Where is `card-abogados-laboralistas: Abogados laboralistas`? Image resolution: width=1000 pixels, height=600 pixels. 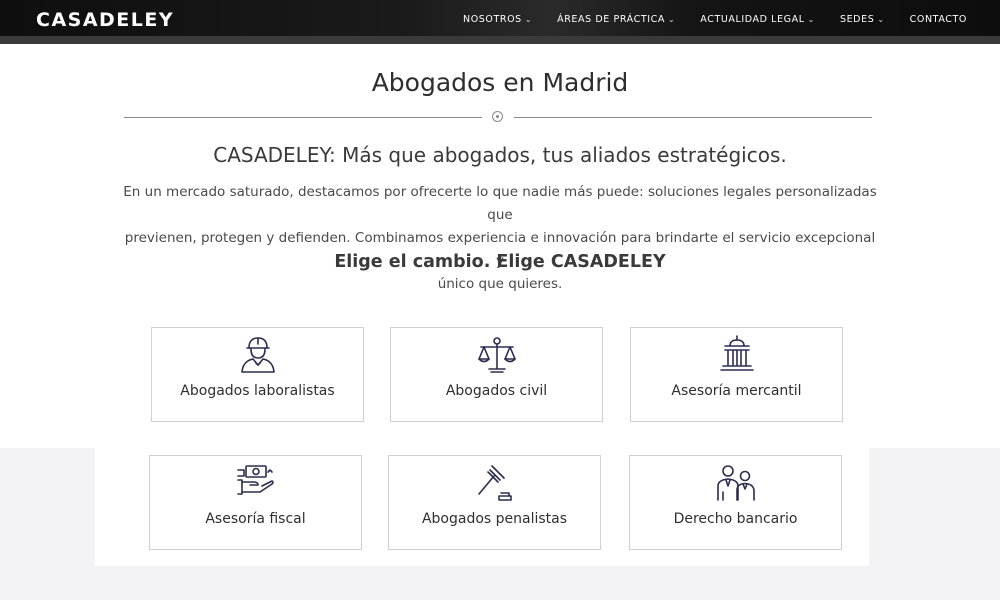 card-abogados-laboralistas: Abogados laboralistas is located at coordinates (257, 374).